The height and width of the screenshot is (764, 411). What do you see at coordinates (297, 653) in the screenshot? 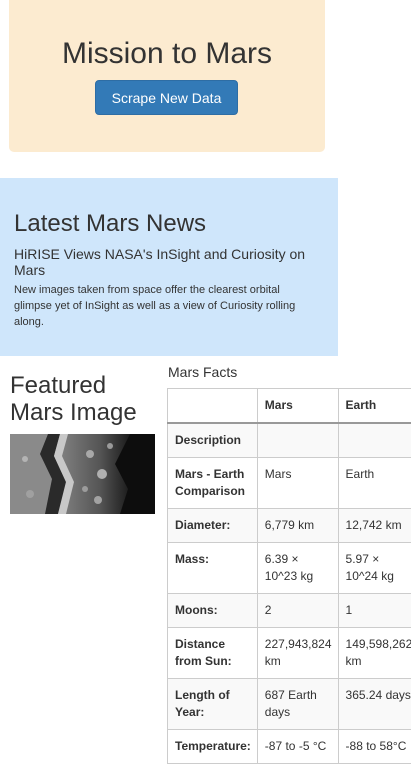
I see `mars-value: 227,943,824 km` at bounding box center [297, 653].